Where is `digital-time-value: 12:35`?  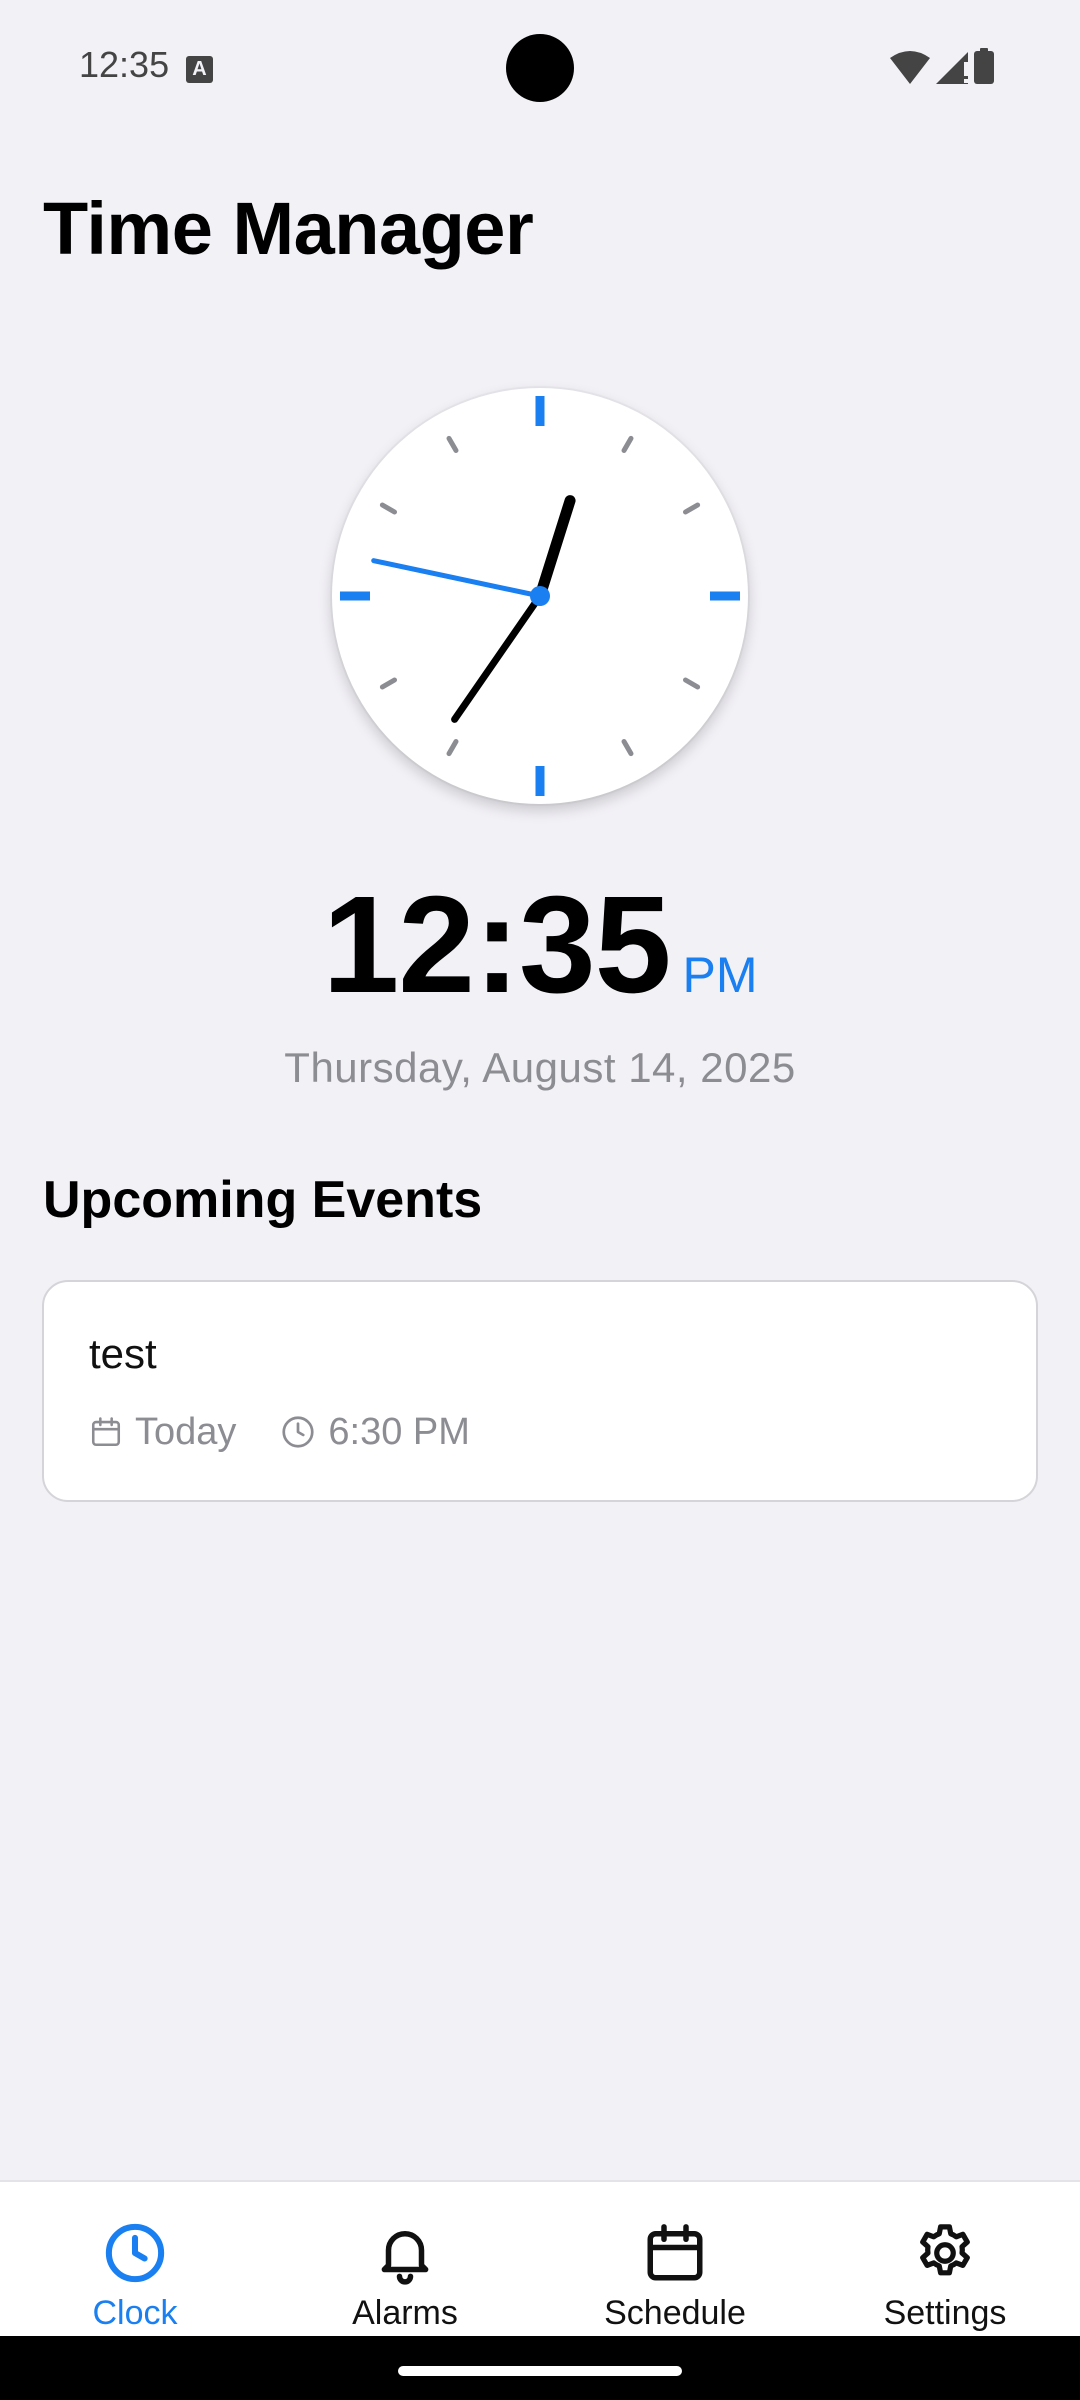
digital-time-value: 12:35 is located at coordinates (497, 945).